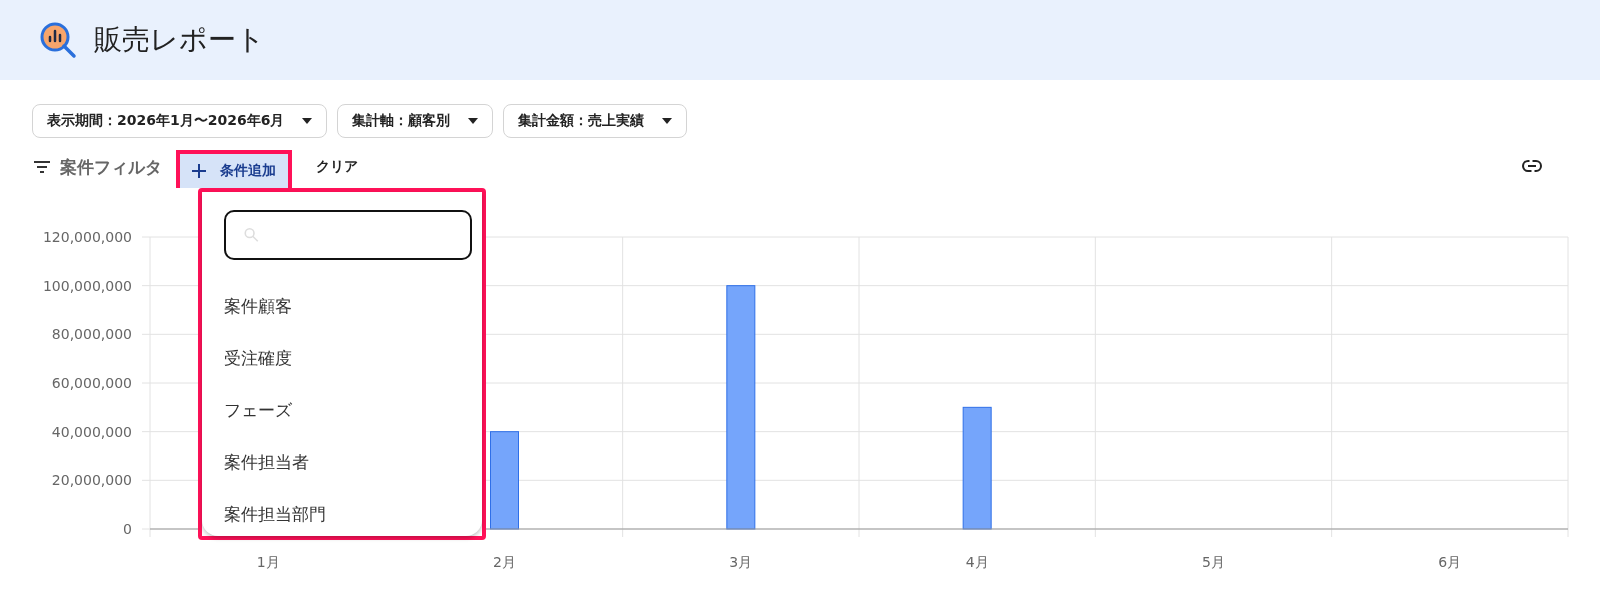  Describe the element at coordinates (91, 383) in the screenshot. I see `y-axis-label: 60,000,000` at that location.